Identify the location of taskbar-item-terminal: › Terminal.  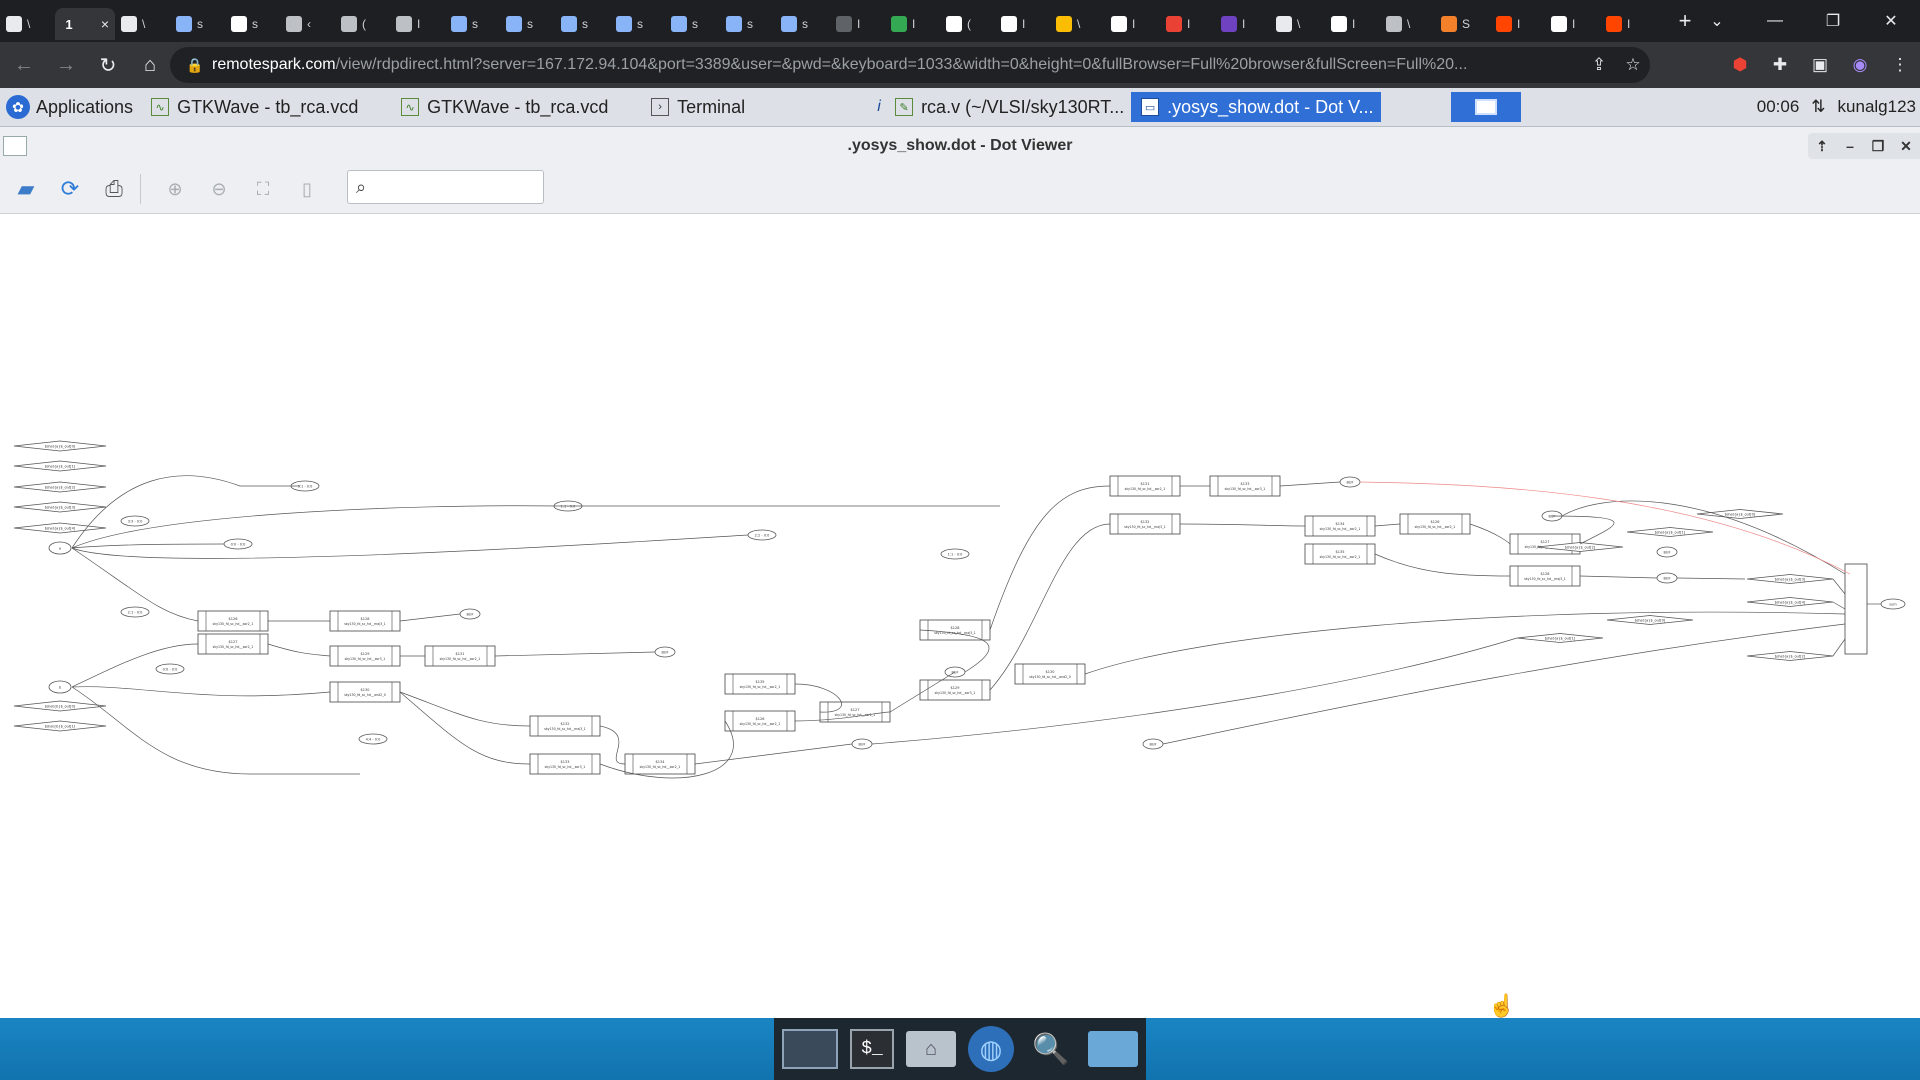
(751, 107).